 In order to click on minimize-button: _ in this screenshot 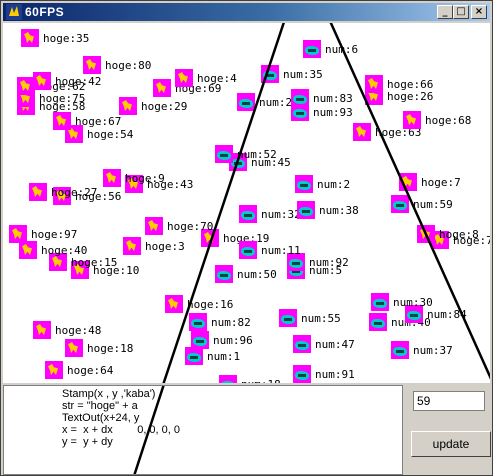, I will do `click(445, 12)`.